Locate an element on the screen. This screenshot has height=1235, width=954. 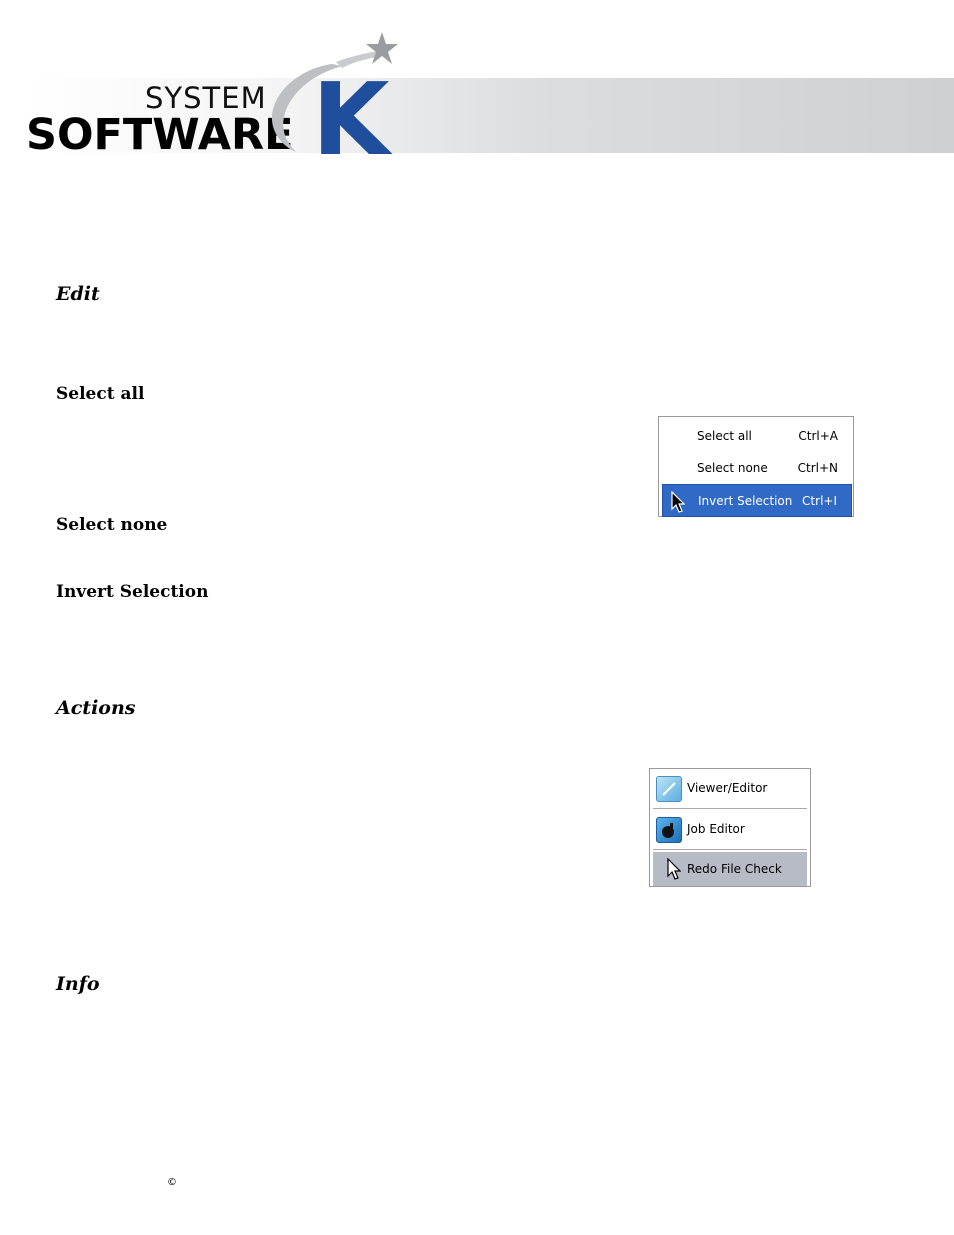
menu-item-shortcut: Ctrl+N is located at coordinates (817, 468).